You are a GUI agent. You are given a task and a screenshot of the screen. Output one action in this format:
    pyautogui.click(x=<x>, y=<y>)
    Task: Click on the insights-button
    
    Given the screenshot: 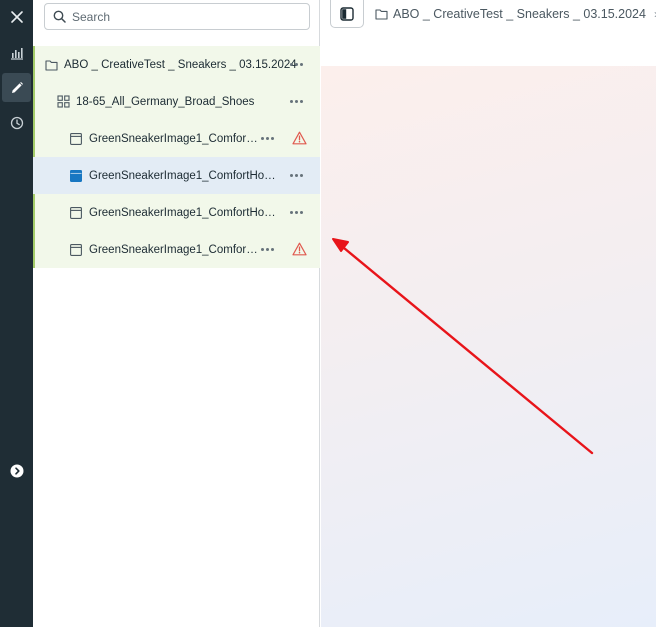 What is the action you would take?
    pyautogui.click(x=16, y=52)
    